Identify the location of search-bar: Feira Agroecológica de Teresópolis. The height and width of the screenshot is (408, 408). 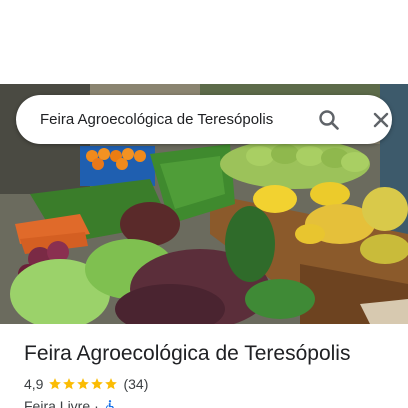
(204, 119).